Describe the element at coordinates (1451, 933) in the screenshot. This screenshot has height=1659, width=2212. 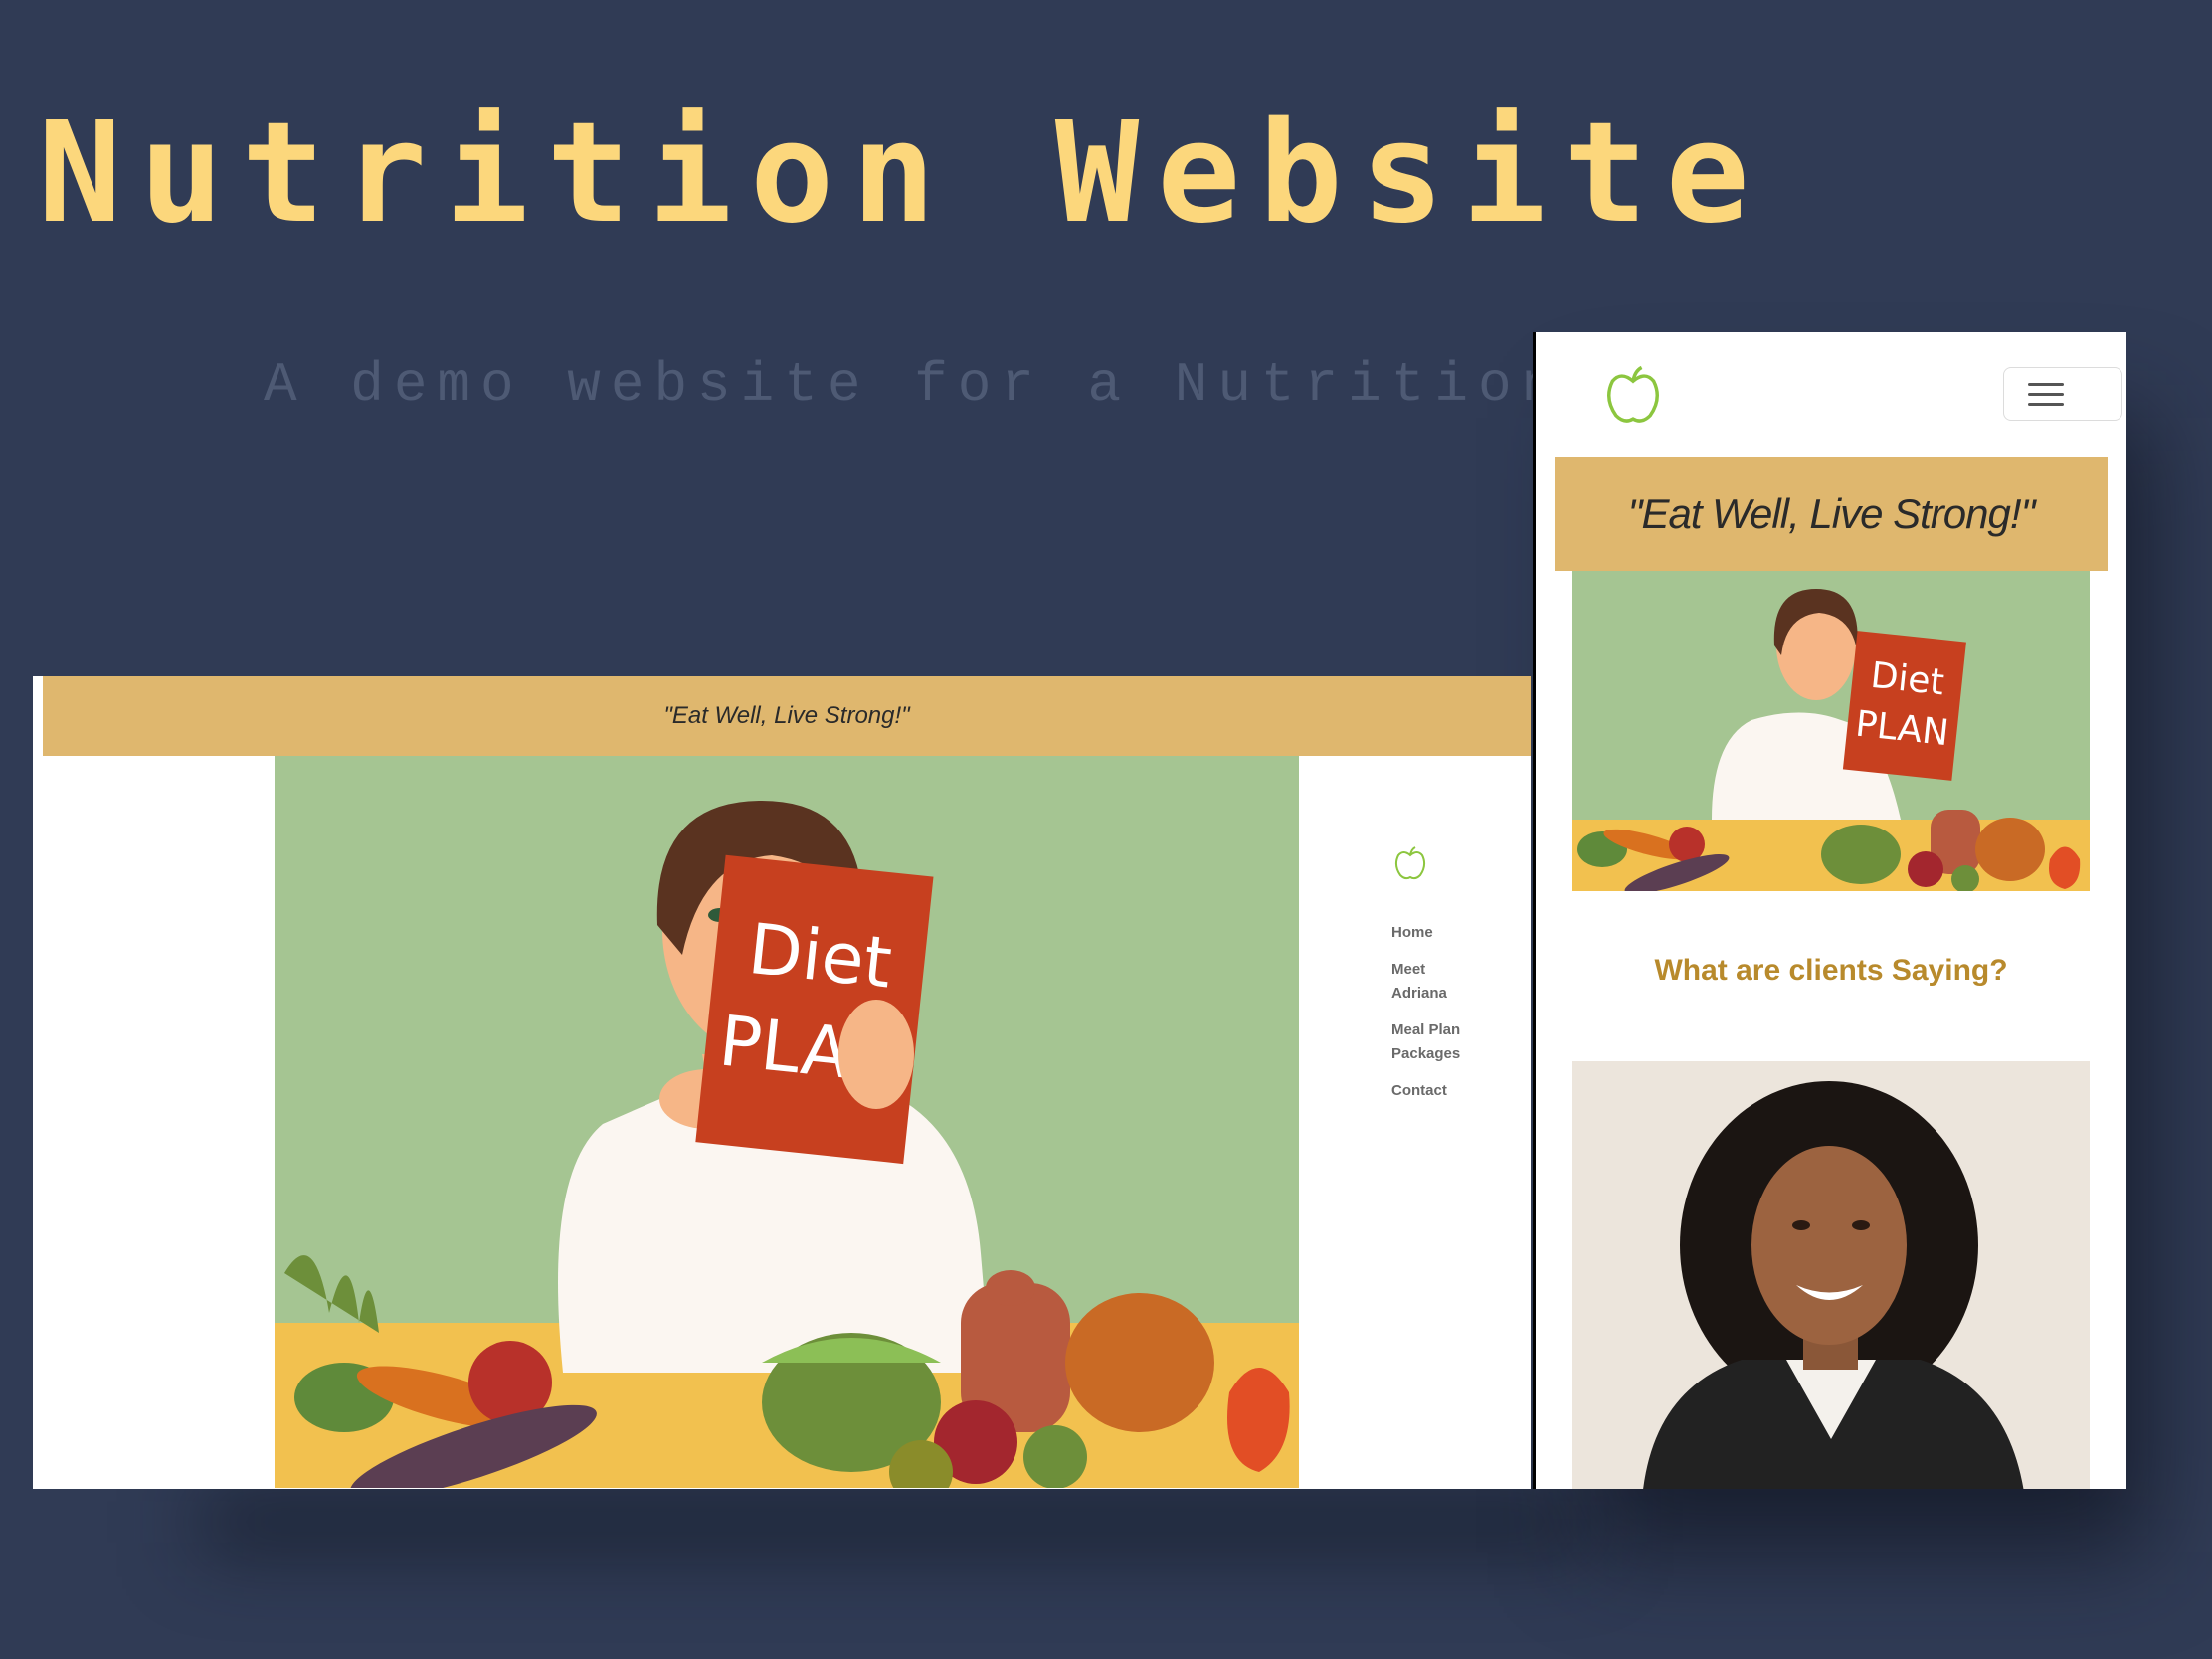
I see `nav-item-home: Home` at that location.